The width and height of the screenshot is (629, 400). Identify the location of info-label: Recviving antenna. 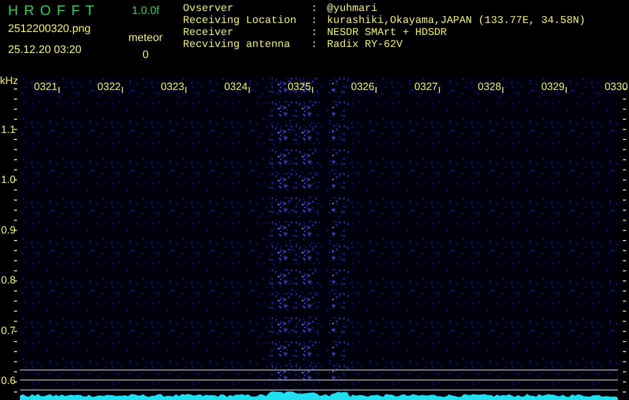
(237, 45).